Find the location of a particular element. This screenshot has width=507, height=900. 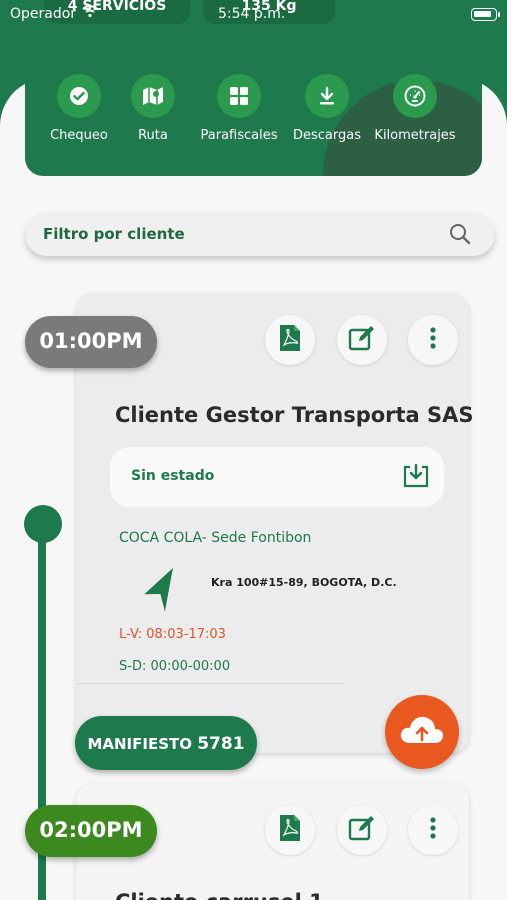

download-icon is located at coordinates (327, 96).